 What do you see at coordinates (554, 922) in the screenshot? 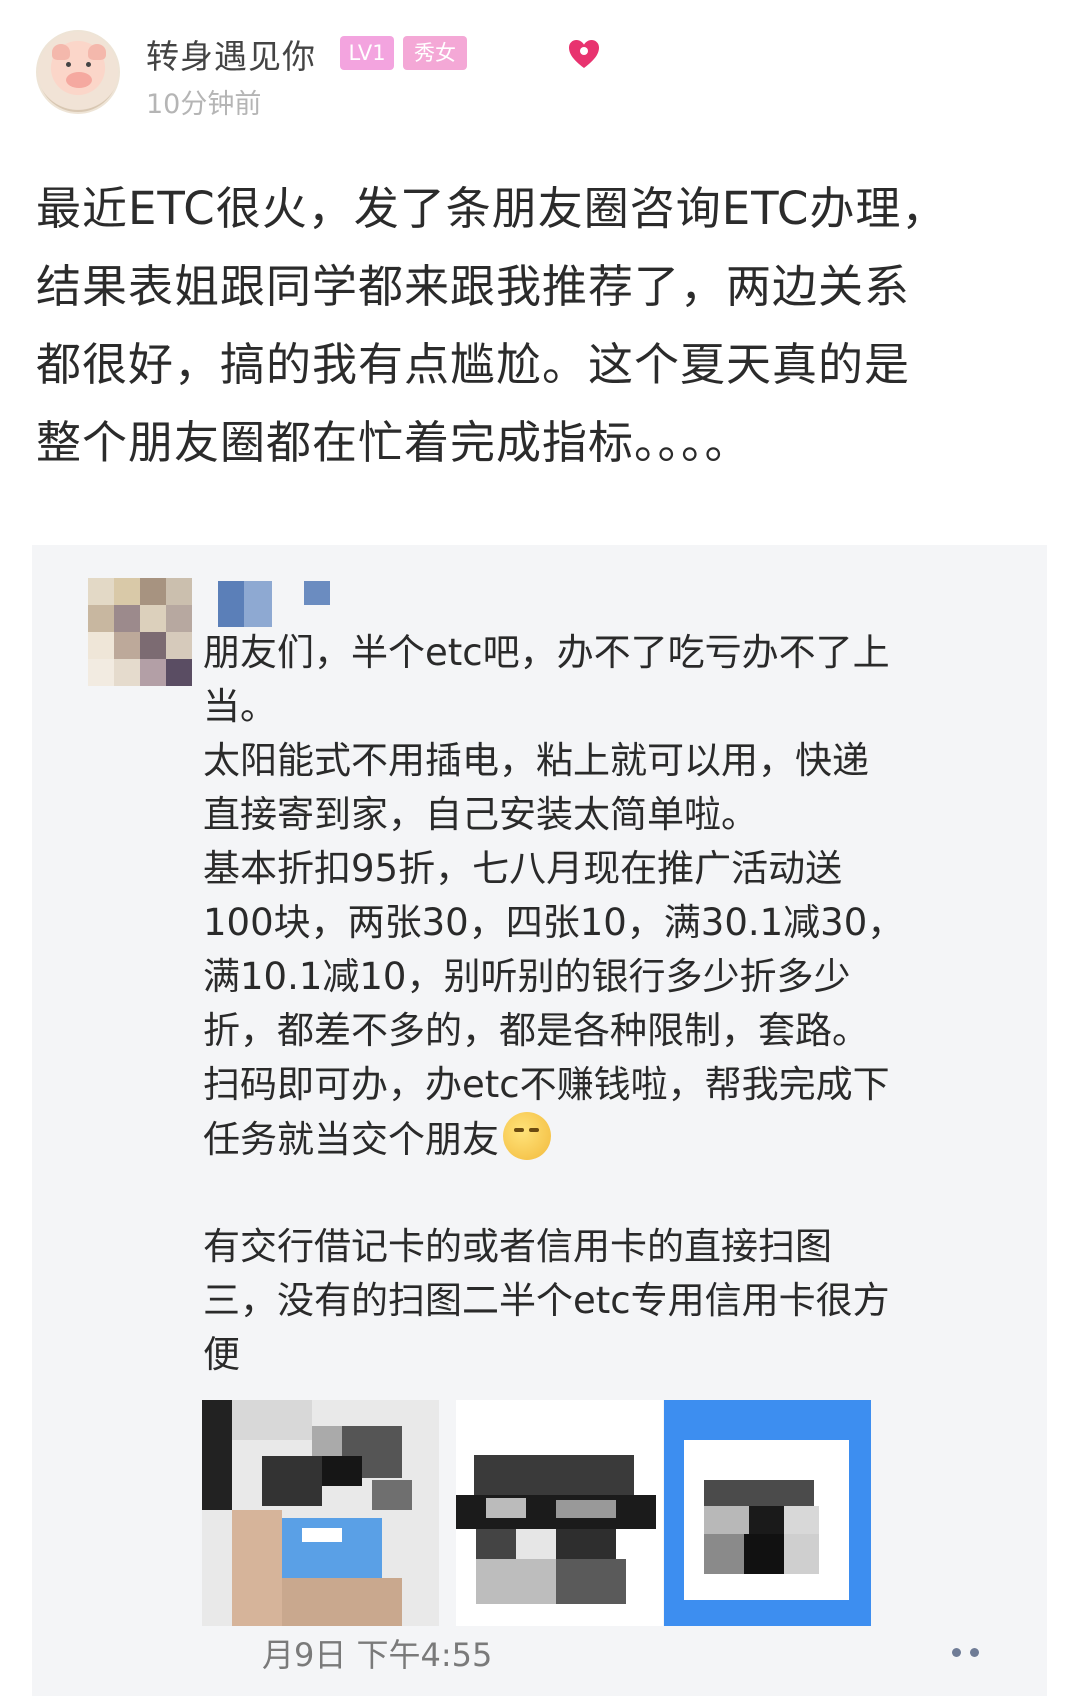
I see `moment-text-line: 100块，两张30，四张10，满30.1减30，` at bounding box center [554, 922].